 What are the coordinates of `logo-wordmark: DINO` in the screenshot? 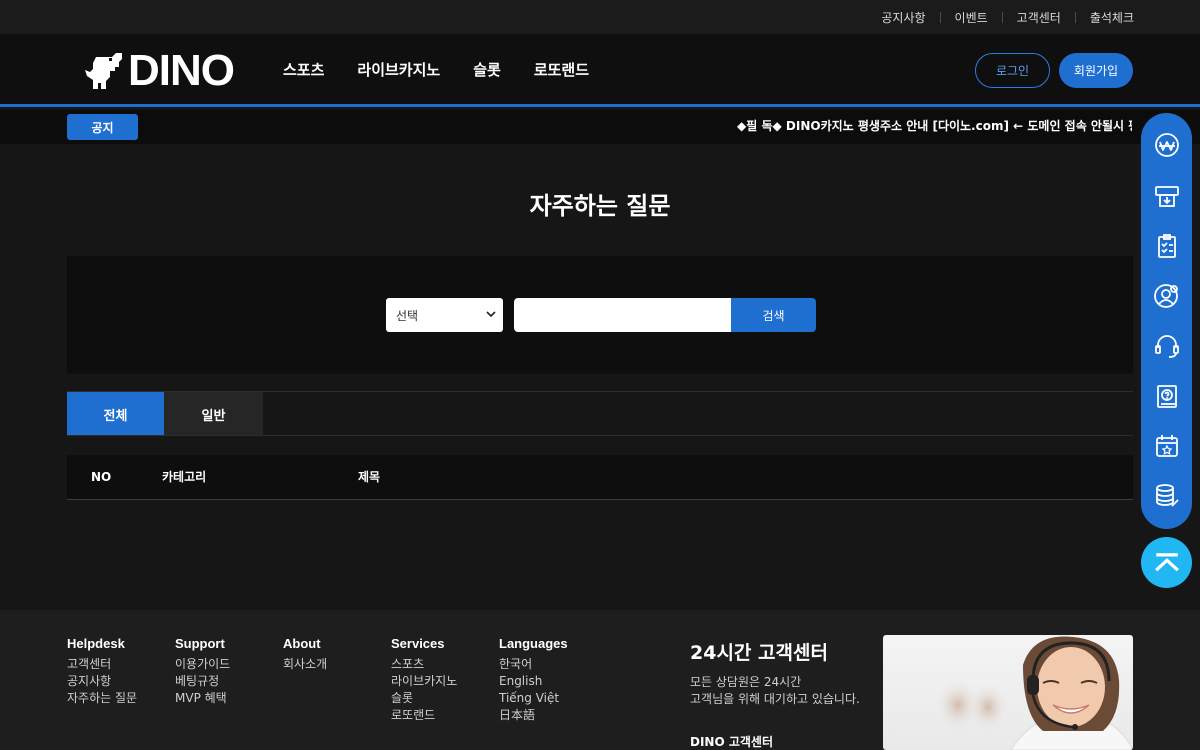 It's located at (181, 70).